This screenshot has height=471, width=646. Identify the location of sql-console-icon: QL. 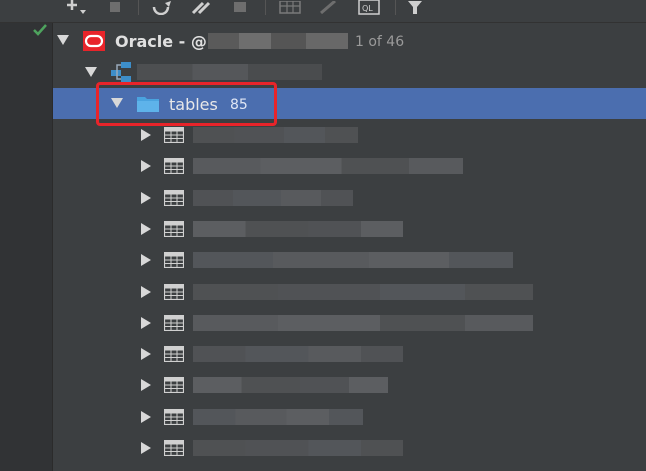
(369, 8).